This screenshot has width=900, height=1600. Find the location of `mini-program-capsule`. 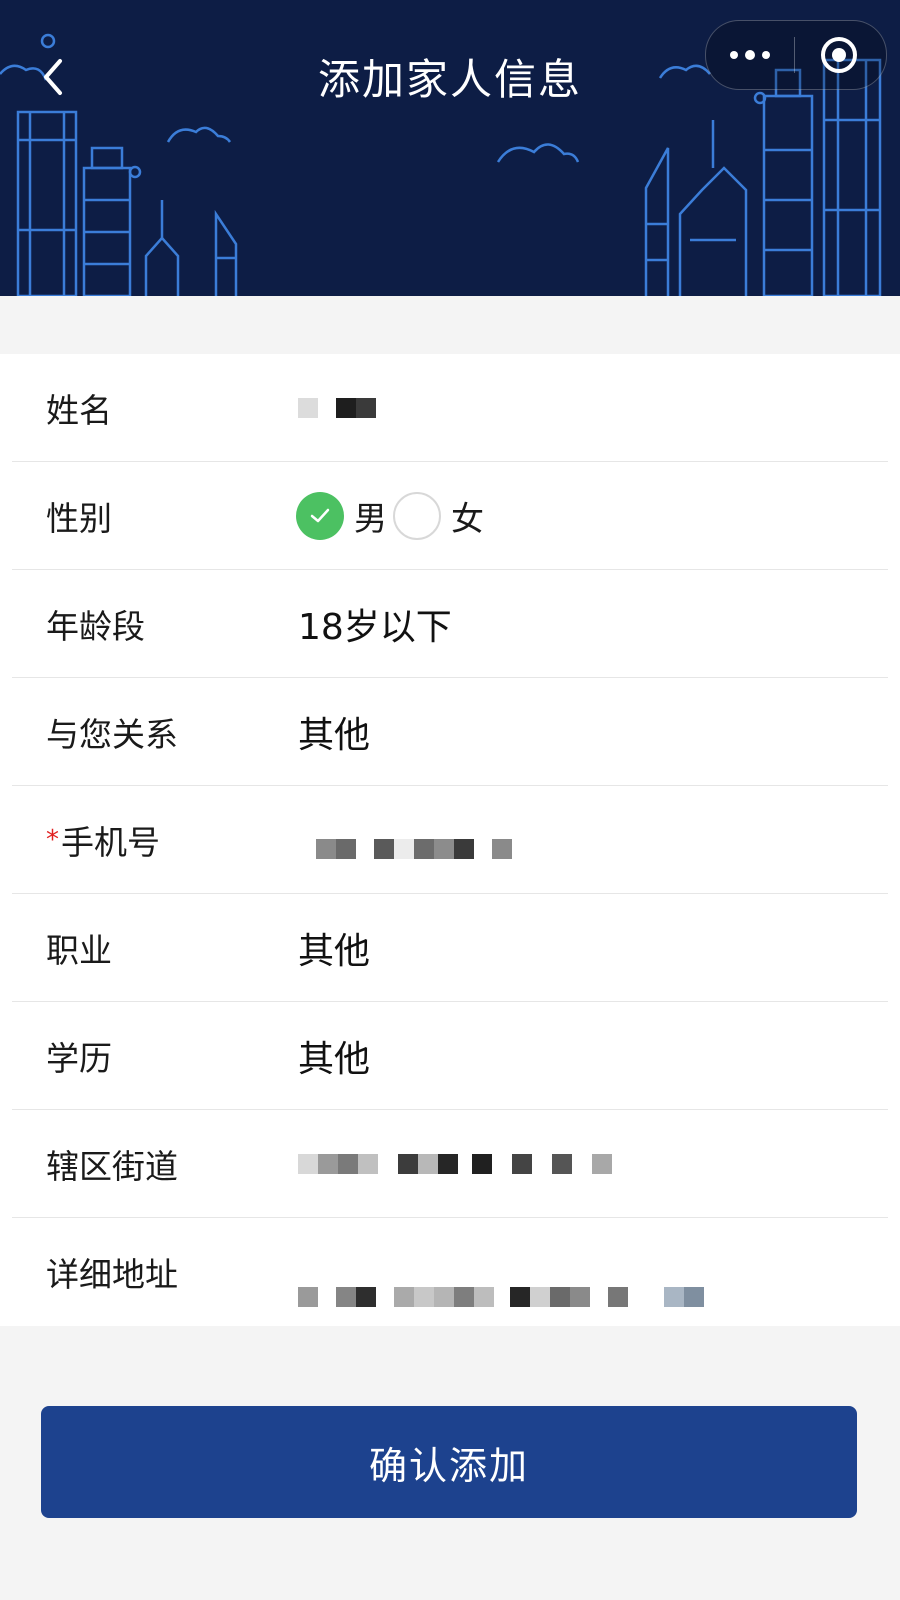

mini-program-capsule is located at coordinates (796, 55).